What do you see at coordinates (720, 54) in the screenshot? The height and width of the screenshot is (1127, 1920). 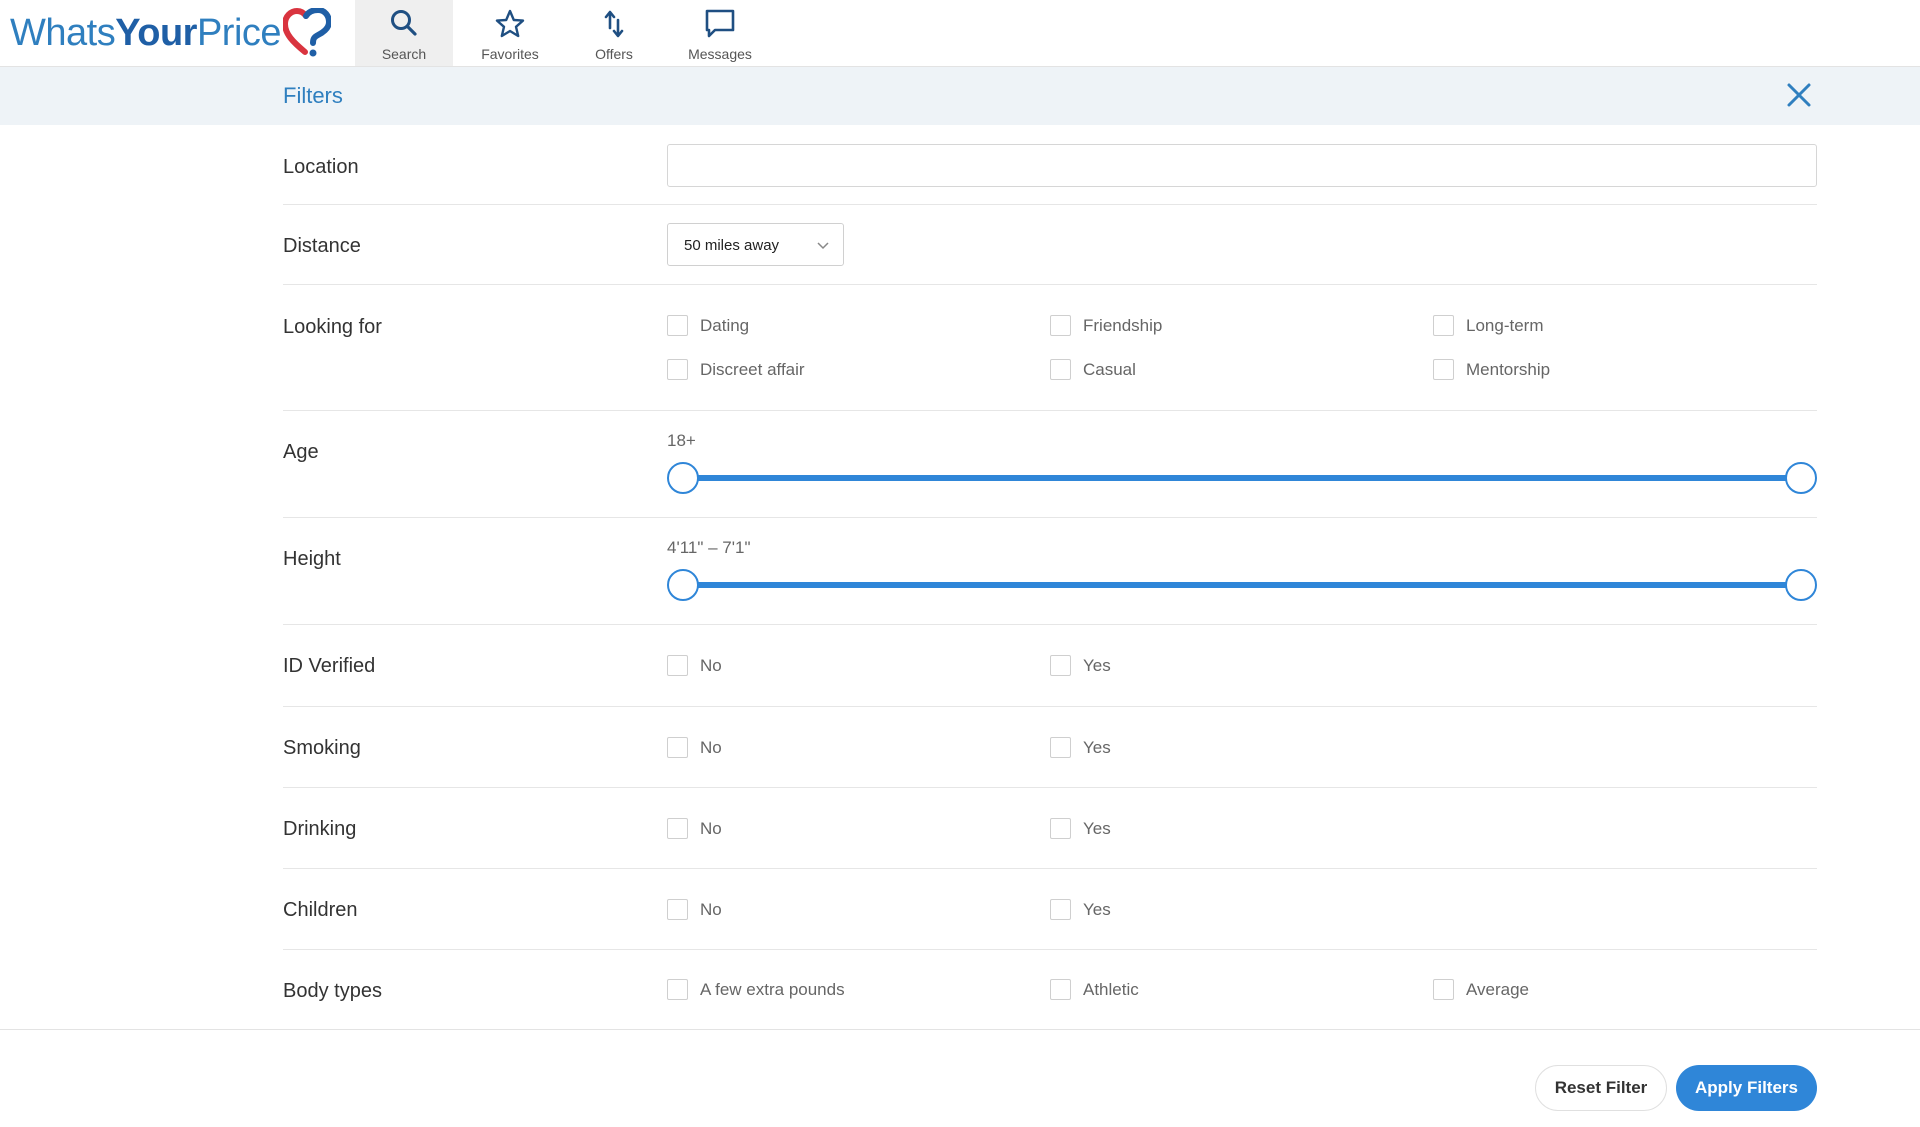 I see `nav-messages-label: Messages` at bounding box center [720, 54].